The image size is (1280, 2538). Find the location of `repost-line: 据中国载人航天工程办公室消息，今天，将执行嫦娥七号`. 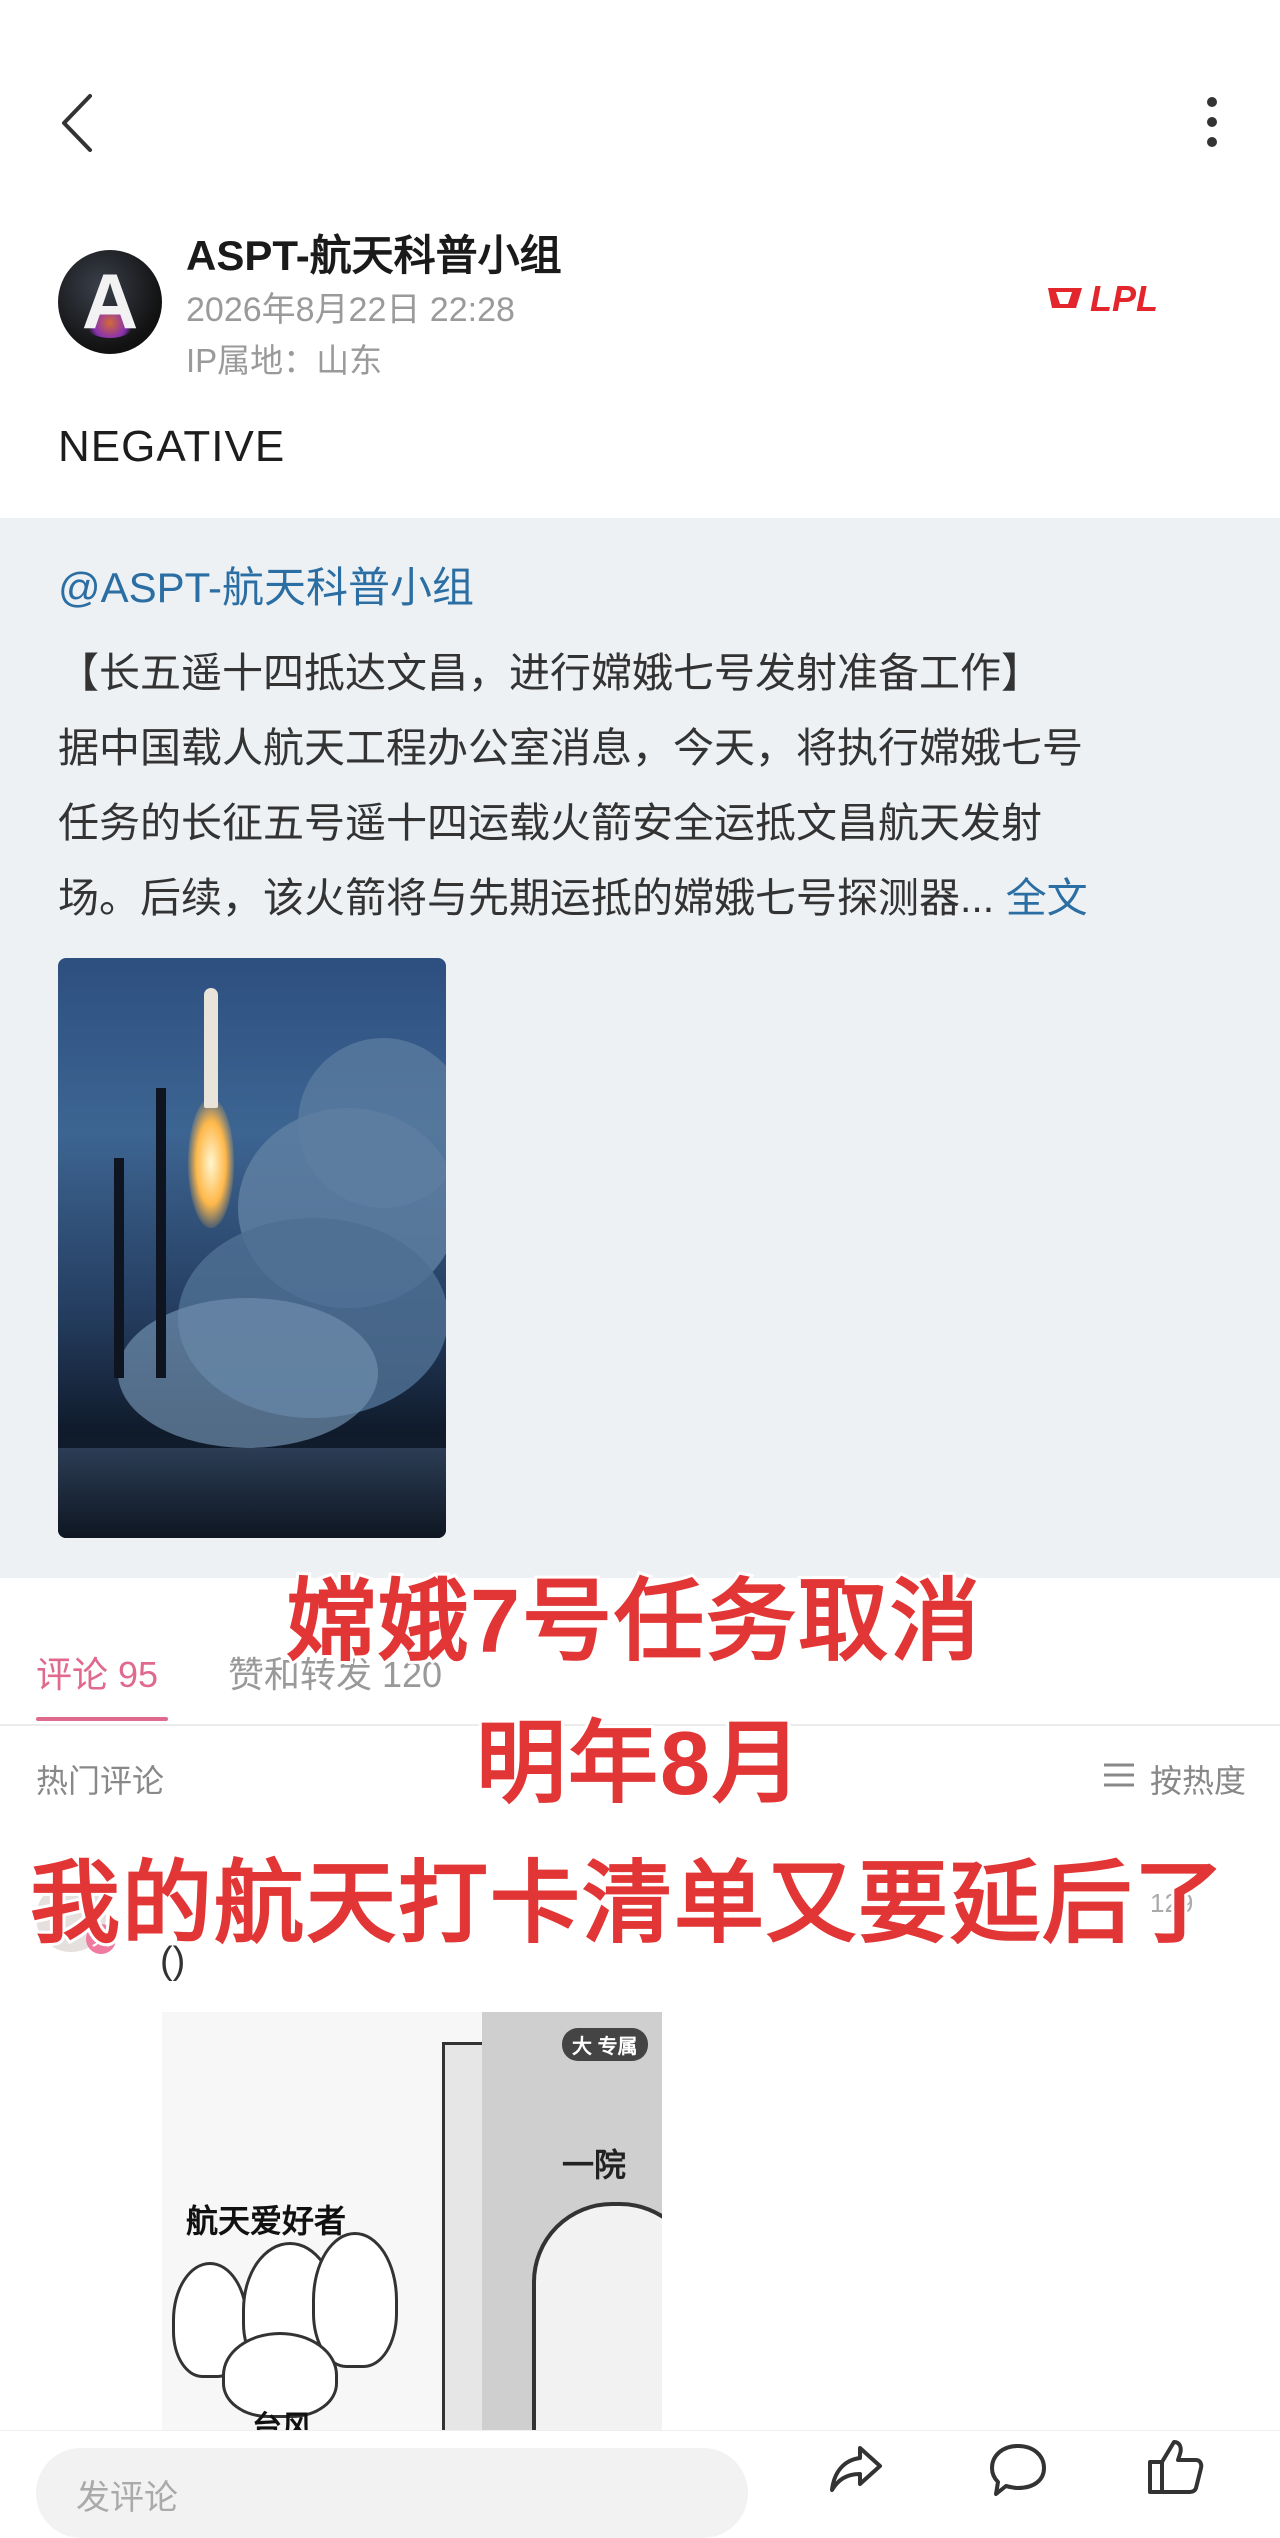

repost-line: 据中国载人航天工程办公室消息，今天，将执行嫦娥七号 is located at coordinates (570, 748).